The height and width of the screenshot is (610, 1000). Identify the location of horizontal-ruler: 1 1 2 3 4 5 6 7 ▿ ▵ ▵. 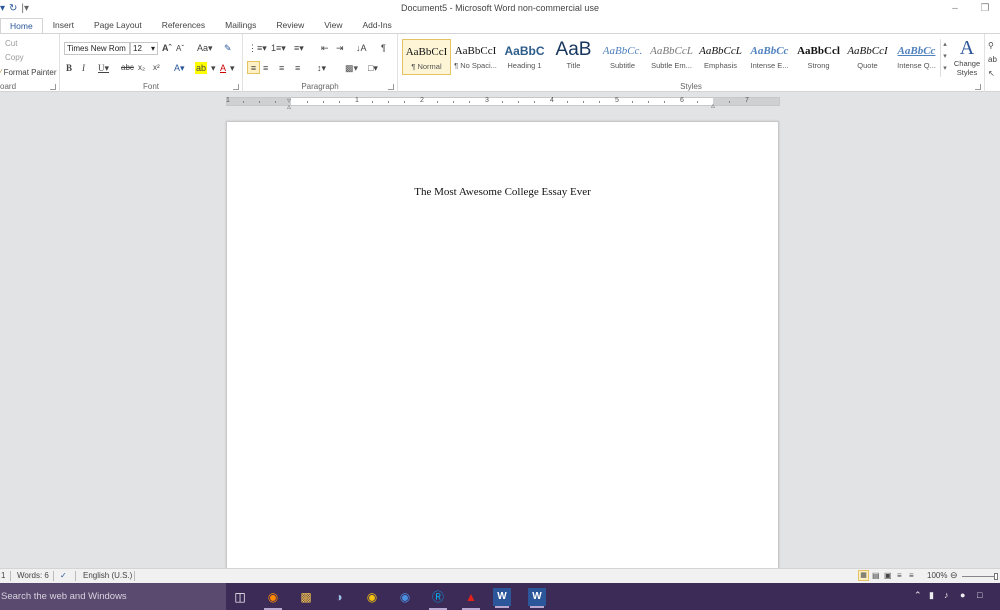
(503, 104).